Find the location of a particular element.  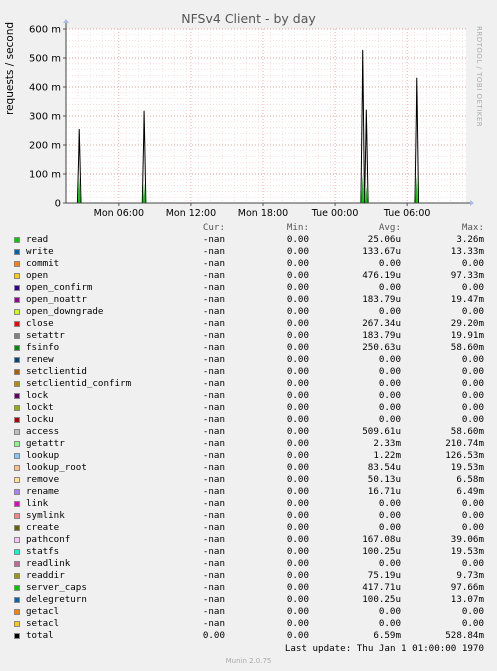

legend-max: 39.06m is located at coordinates (467, 539).